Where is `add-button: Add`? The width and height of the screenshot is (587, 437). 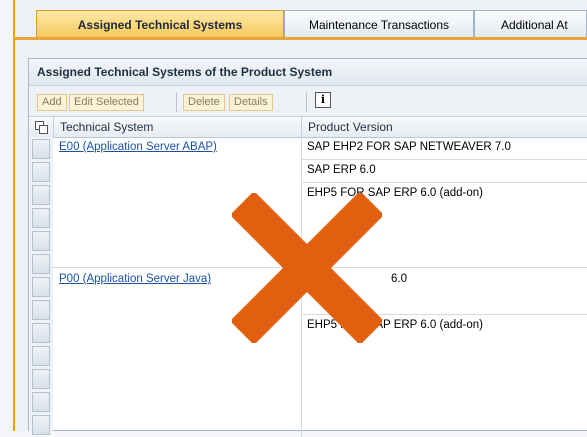
add-button: Add is located at coordinates (52, 102).